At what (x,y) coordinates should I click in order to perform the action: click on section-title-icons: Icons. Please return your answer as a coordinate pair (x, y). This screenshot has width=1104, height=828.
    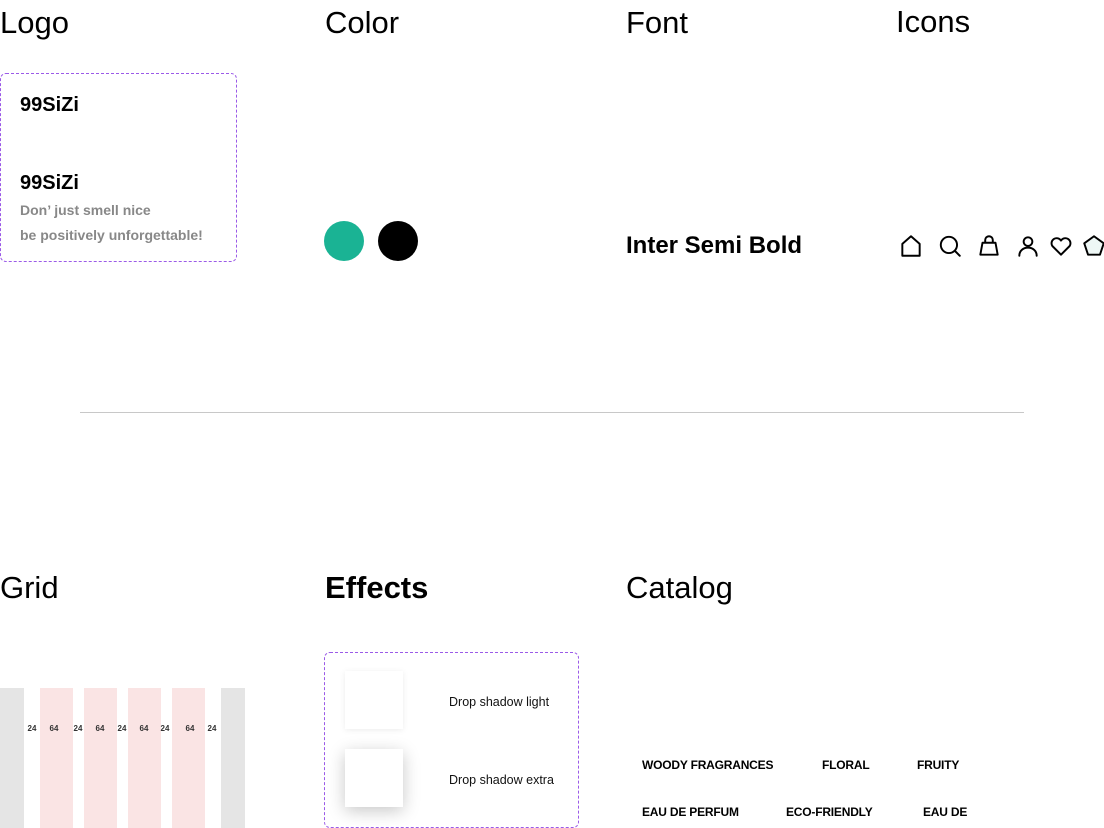
    Looking at the image, I should click on (933, 21).